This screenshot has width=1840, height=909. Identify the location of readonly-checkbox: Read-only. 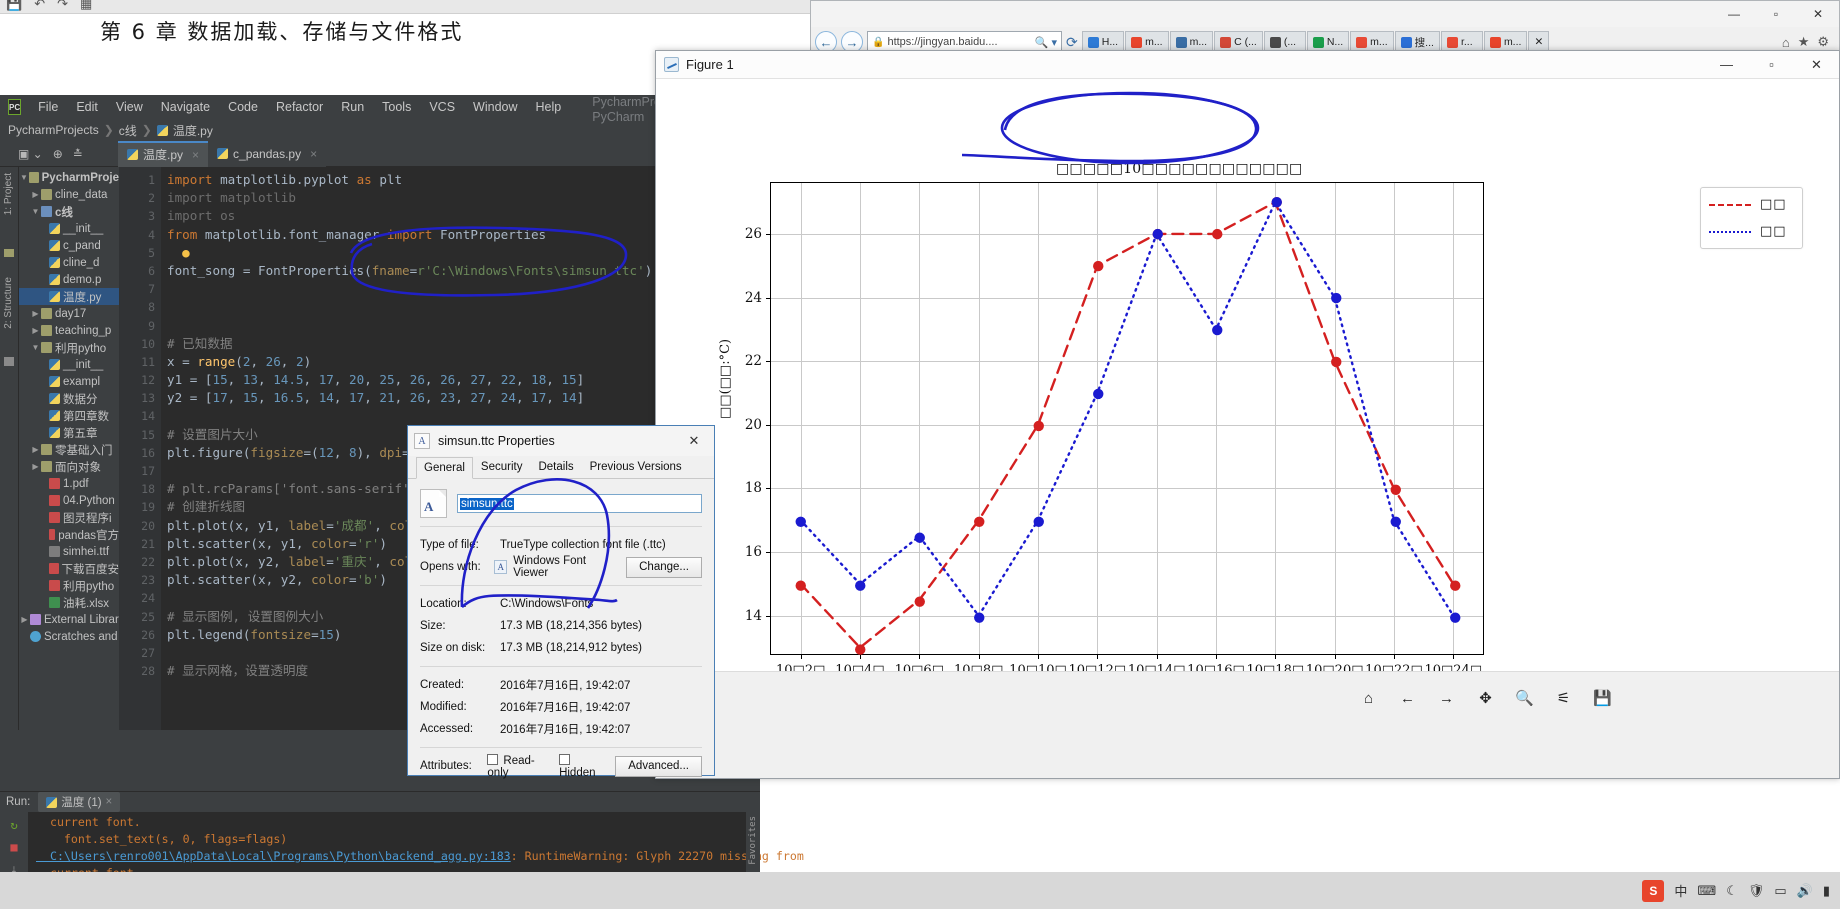
(516, 766).